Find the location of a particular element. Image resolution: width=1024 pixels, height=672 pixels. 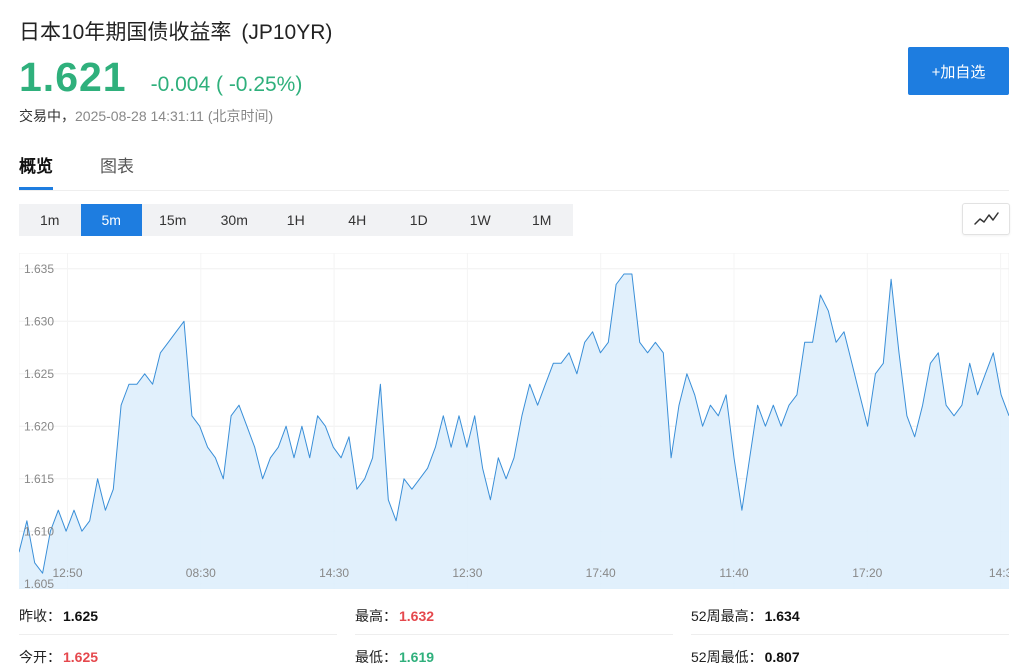

x-tick-label: 12:50 is located at coordinates (67, 573).